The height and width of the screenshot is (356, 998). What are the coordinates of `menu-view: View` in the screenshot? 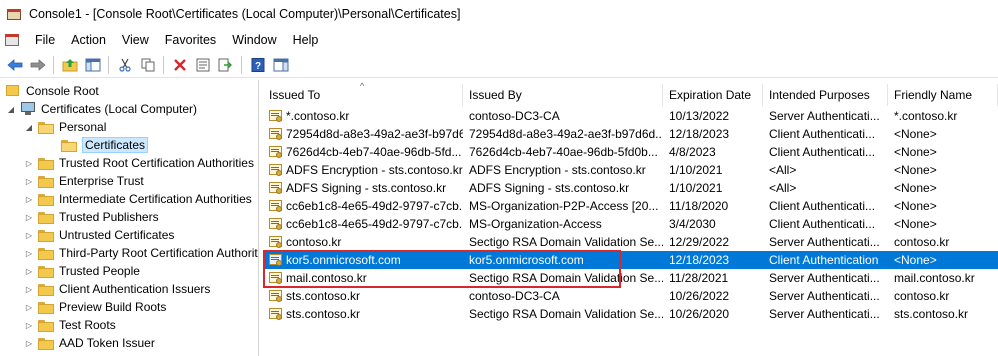 It's located at (135, 40).